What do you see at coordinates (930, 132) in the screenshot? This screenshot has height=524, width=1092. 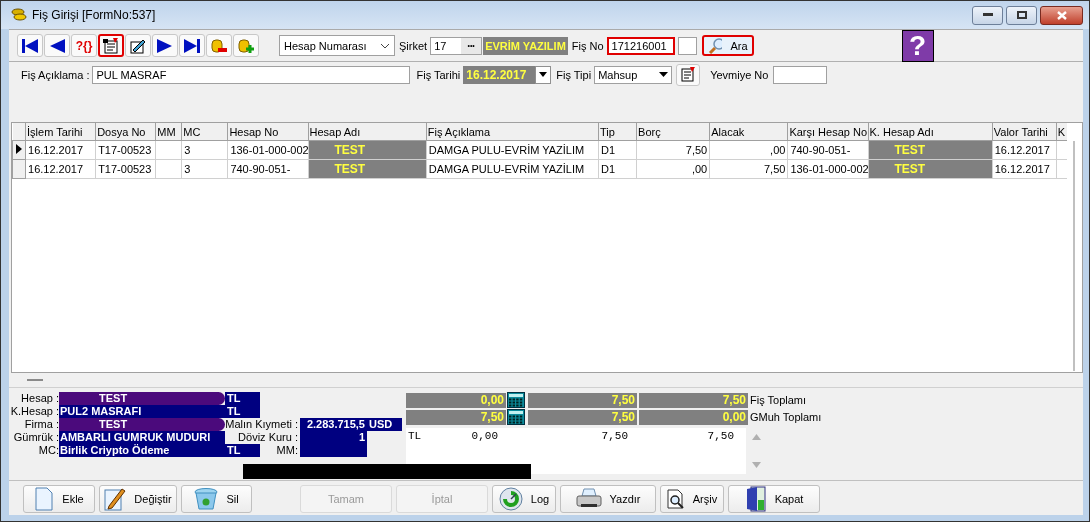 I see `column-header: K. Hesap Adı` at bounding box center [930, 132].